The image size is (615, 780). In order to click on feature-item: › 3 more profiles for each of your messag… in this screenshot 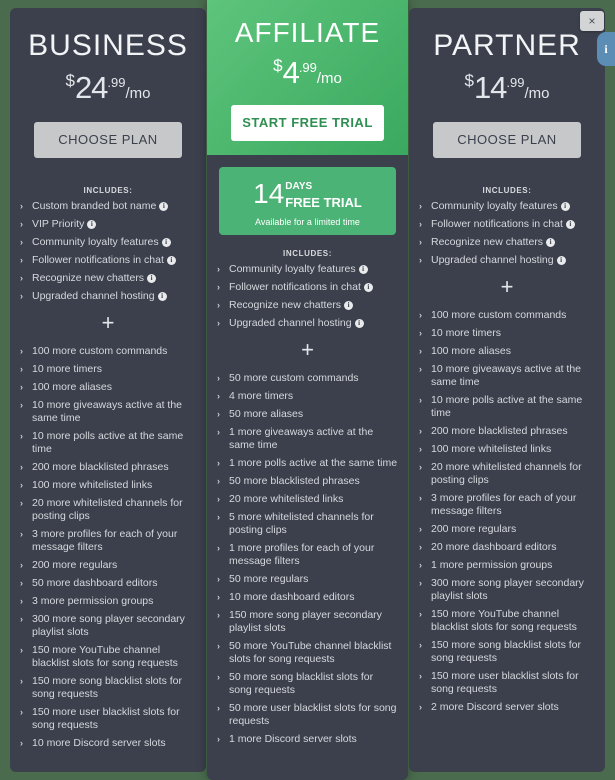, I will do `click(108, 541)`.